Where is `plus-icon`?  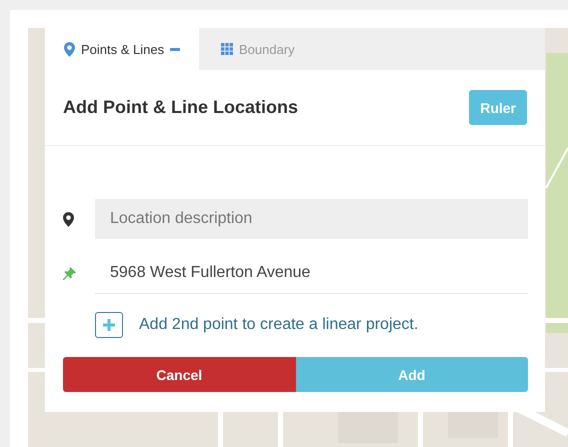
plus-icon is located at coordinates (109, 325).